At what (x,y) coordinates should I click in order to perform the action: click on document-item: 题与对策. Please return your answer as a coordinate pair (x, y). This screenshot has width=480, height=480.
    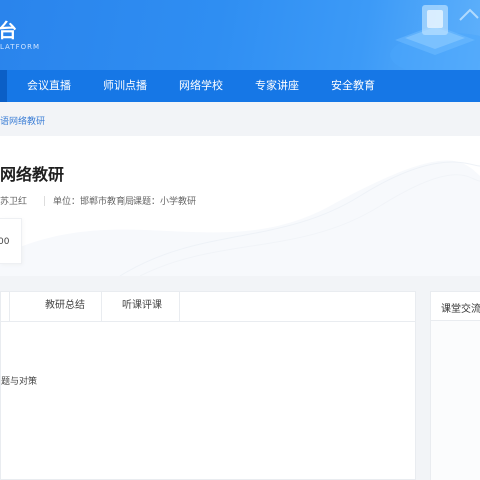
    Looking at the image, I should click on (19, 380).